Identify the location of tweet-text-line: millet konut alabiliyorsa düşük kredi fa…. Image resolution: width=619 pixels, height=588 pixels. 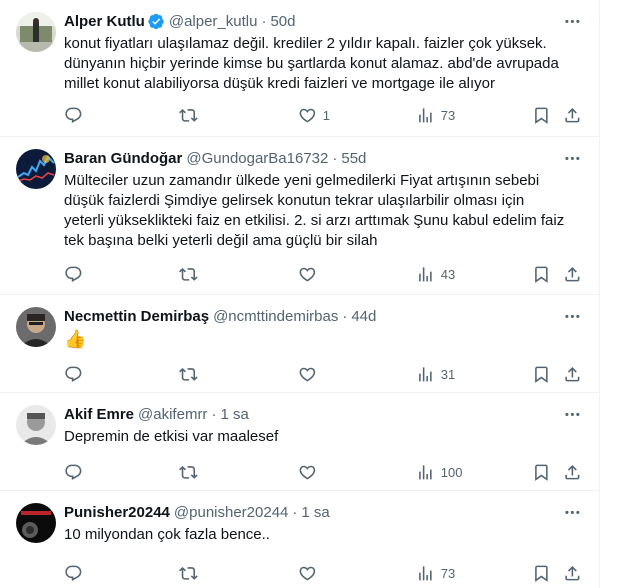
(280, 83).